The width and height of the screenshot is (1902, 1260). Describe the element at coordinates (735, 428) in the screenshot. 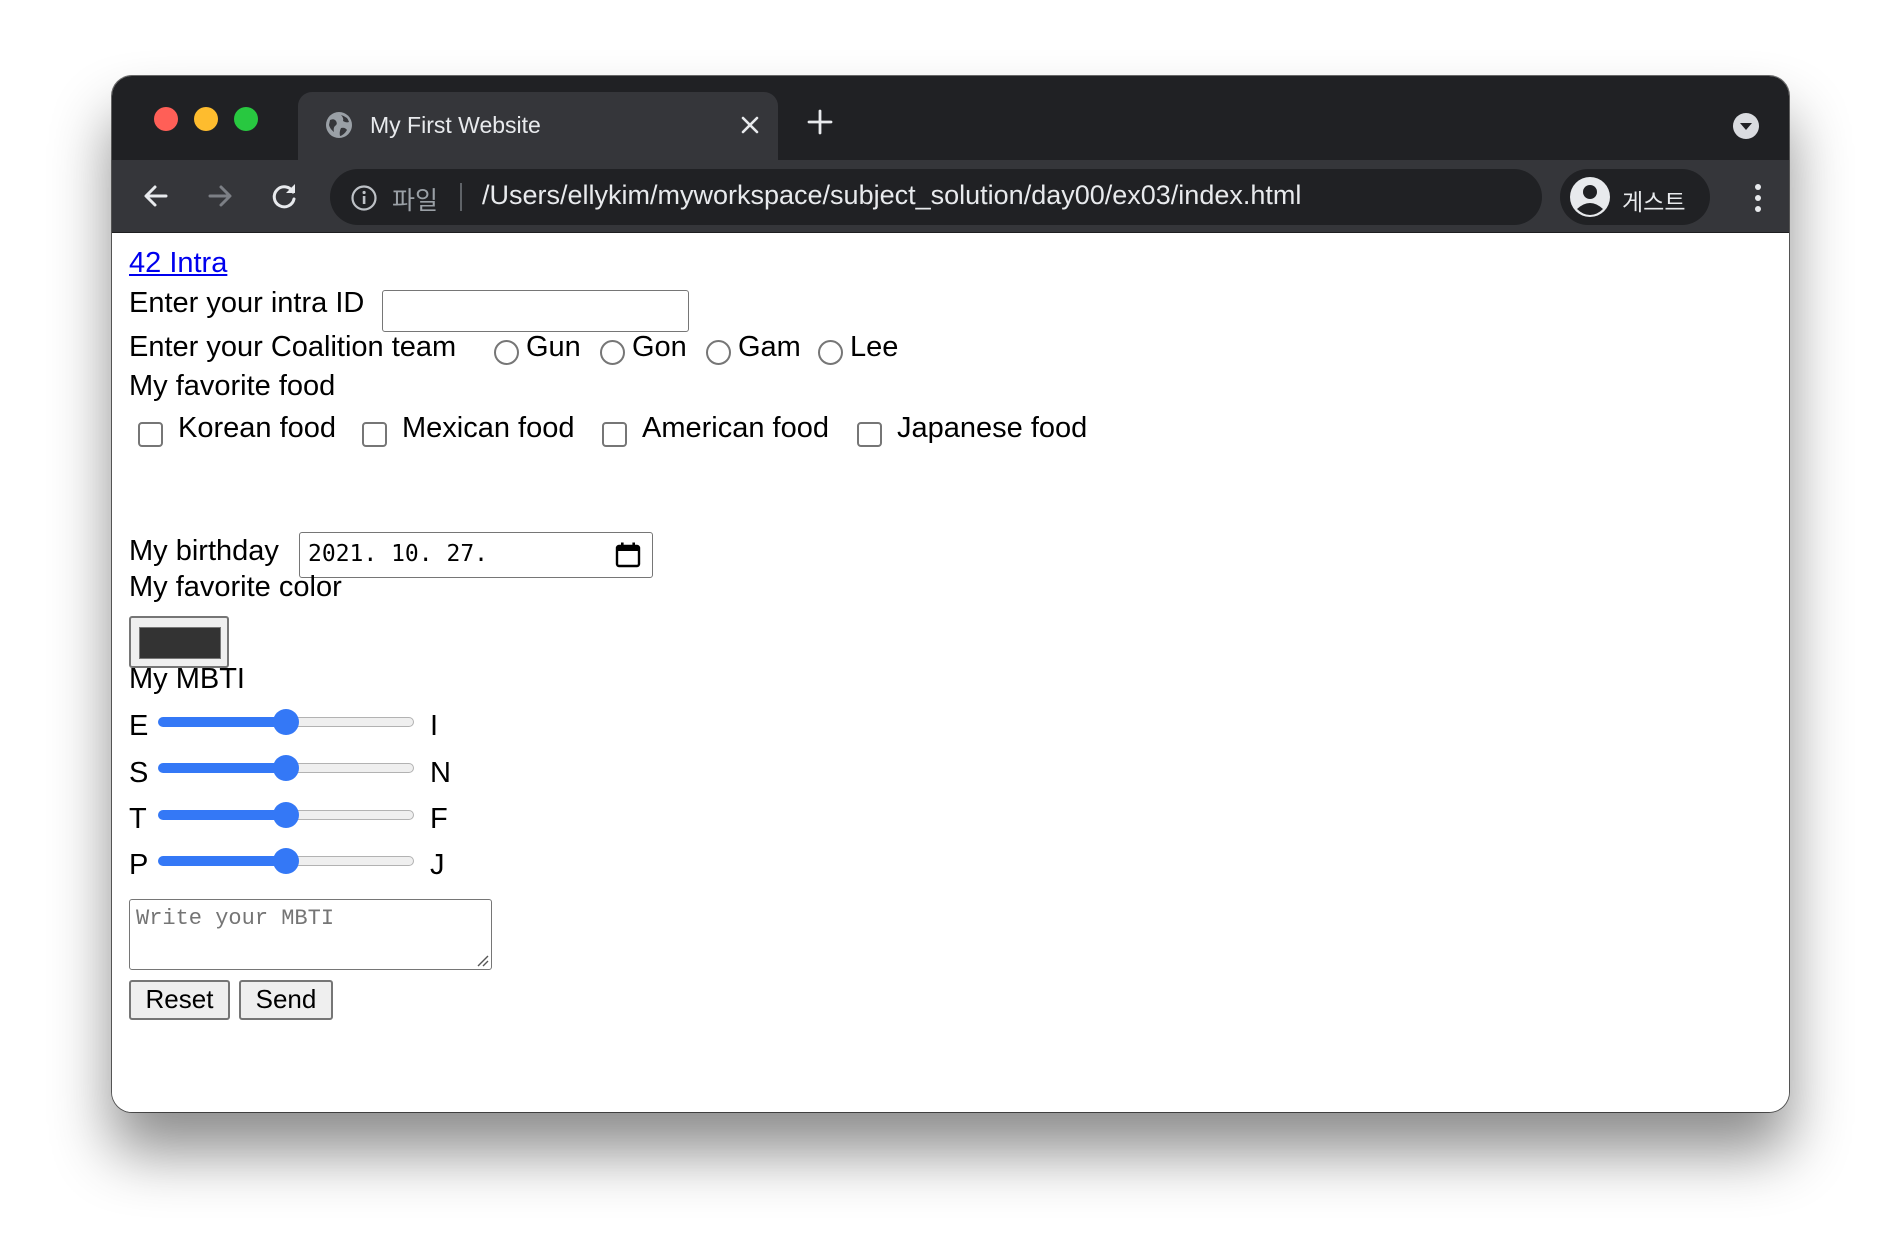

I see `checkbox-american-food-label: American food` at that location.